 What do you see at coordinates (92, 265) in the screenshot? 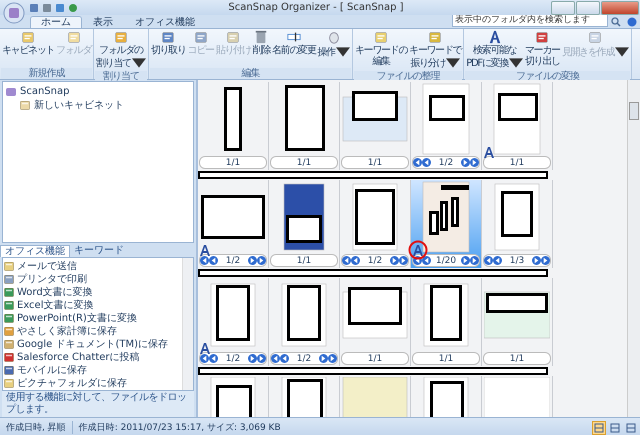
I see `action-item: メールで送信` at bounding box center [92, 265].